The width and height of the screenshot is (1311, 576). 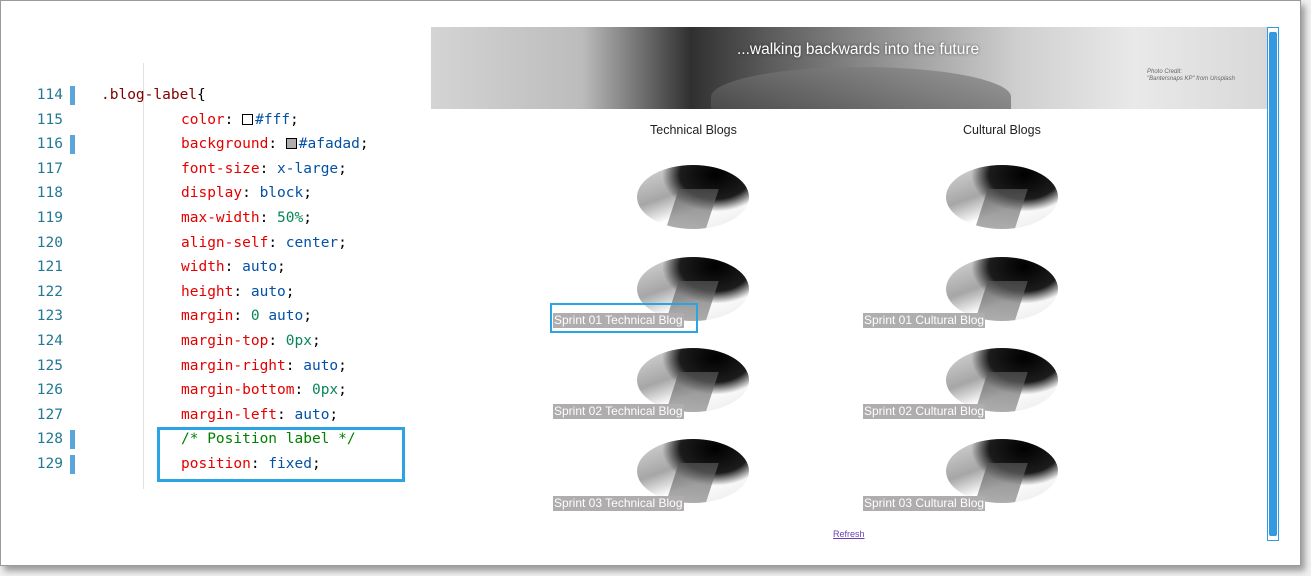 I want to click on css-property: margin-bottom, so click(x=238, y=390).